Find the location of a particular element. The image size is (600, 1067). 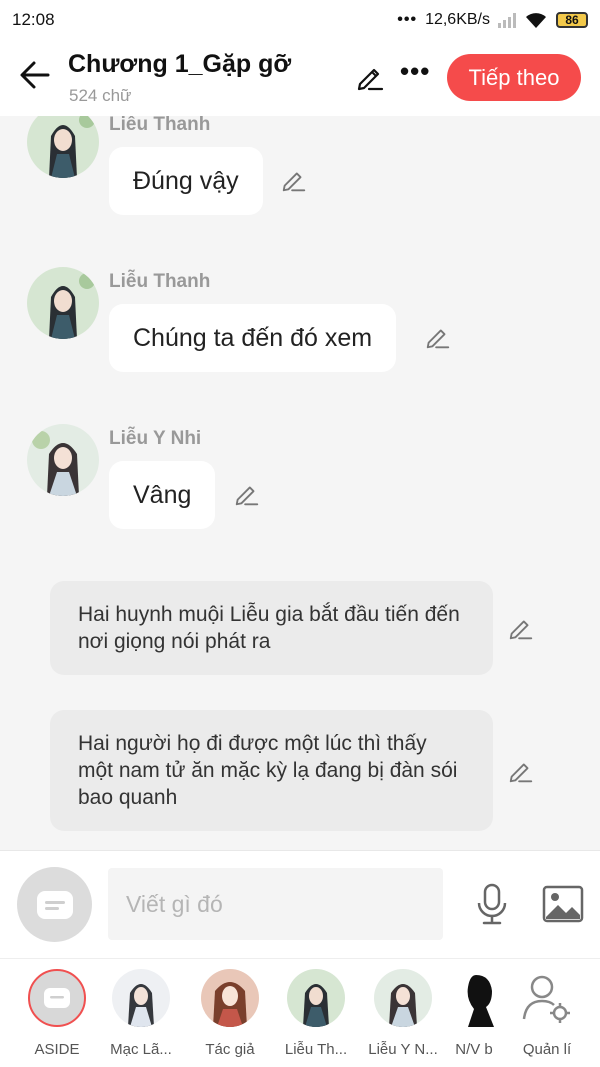

manage-characters-button: Quản lí is located at coordinates (547, 1013).